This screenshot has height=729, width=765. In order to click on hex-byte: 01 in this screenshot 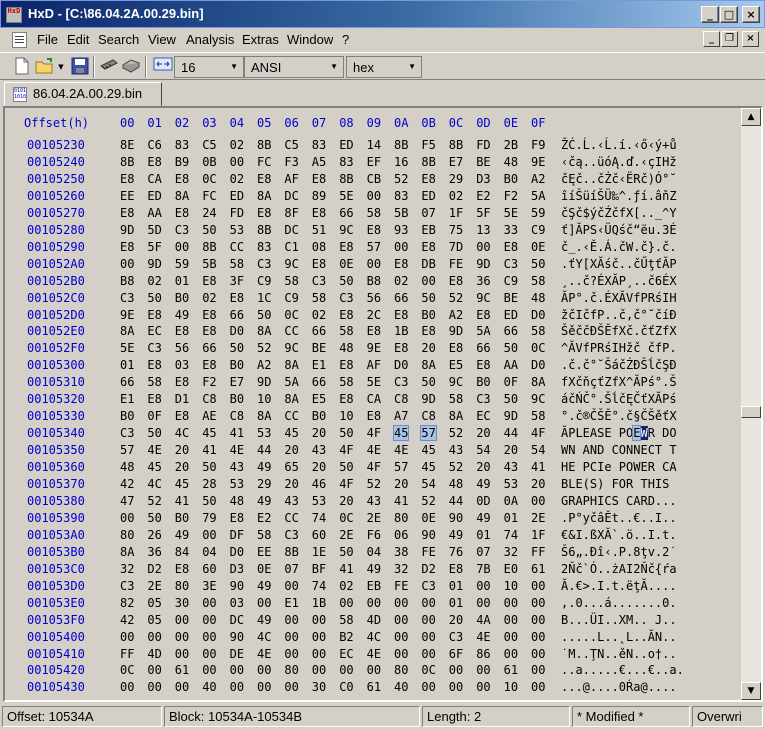, I will do `click(511, 518)`.